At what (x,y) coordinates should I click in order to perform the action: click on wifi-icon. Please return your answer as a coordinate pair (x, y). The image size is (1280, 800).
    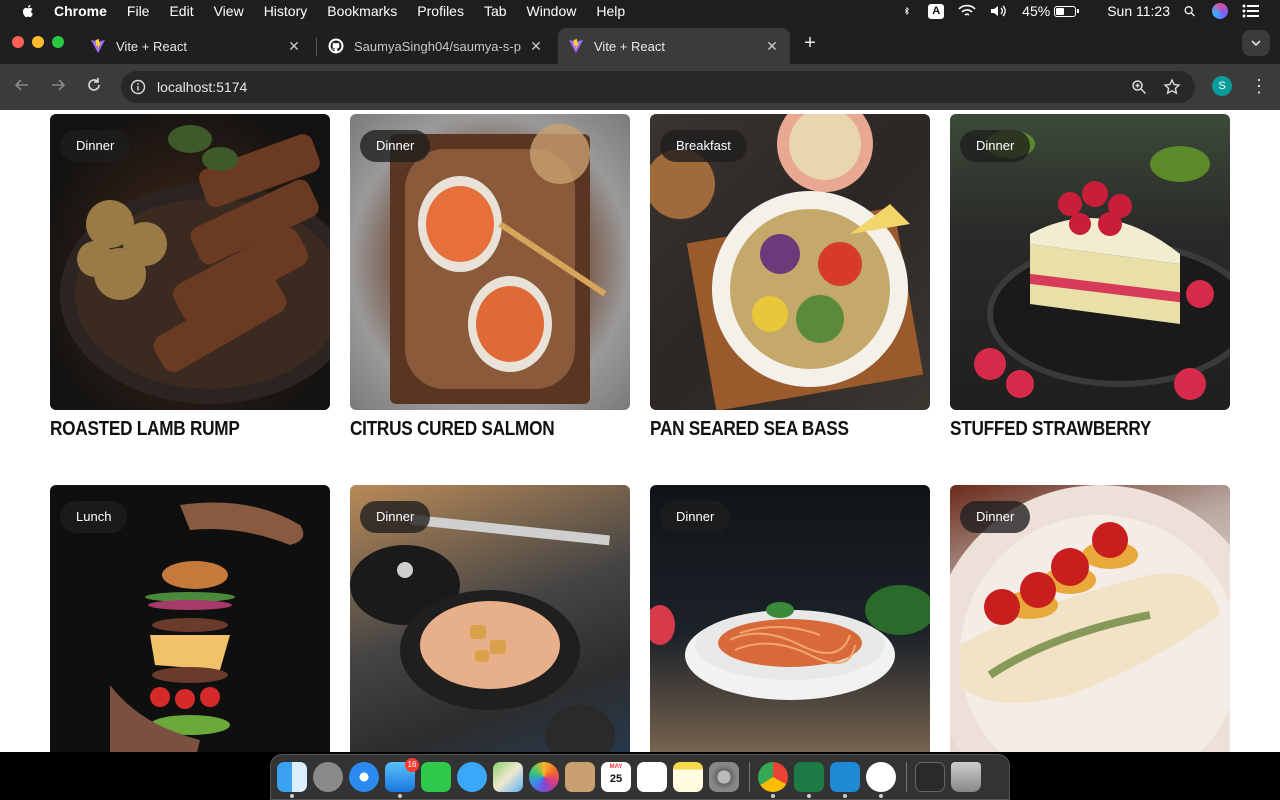
    Looking at the image, I should click on (967, 11).